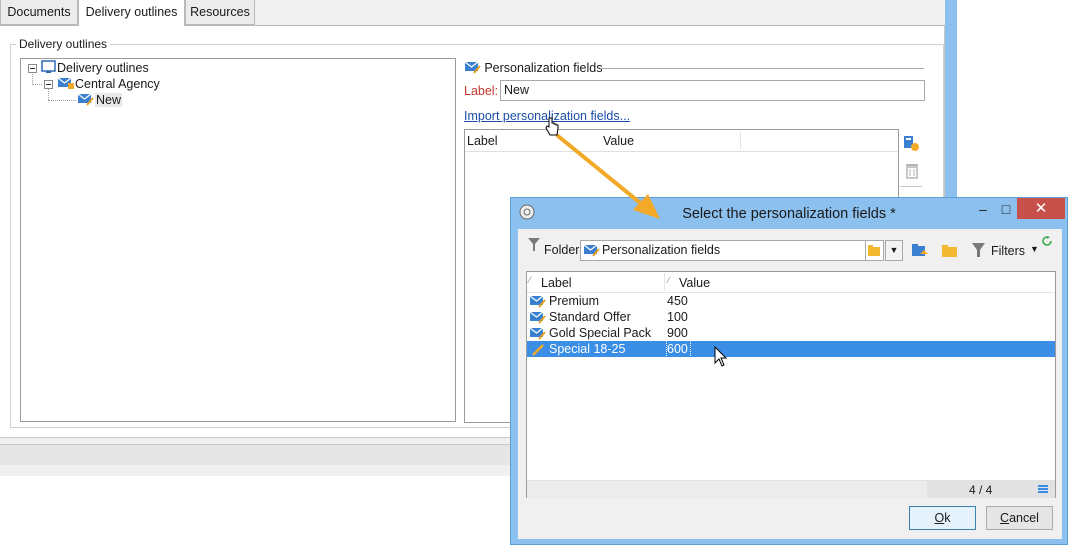 The width and height of the screenshot is (1085, 560). What do you see at coordinates (552, 126) in the screenshot?
I see `hand-cursor-icon` at bounding box center [552, 126].